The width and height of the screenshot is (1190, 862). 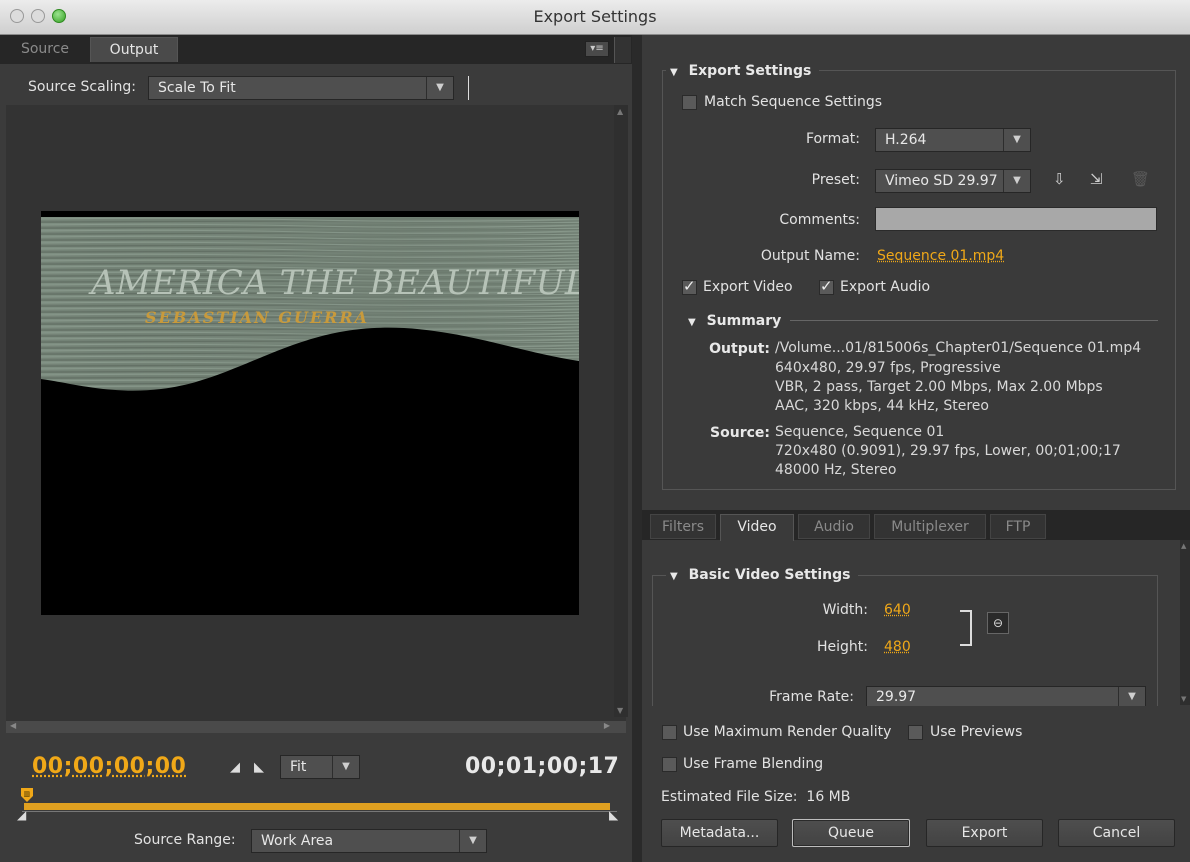 I want to click on source-scaling-value: Scale To Fit, so click(x=197, y=88).